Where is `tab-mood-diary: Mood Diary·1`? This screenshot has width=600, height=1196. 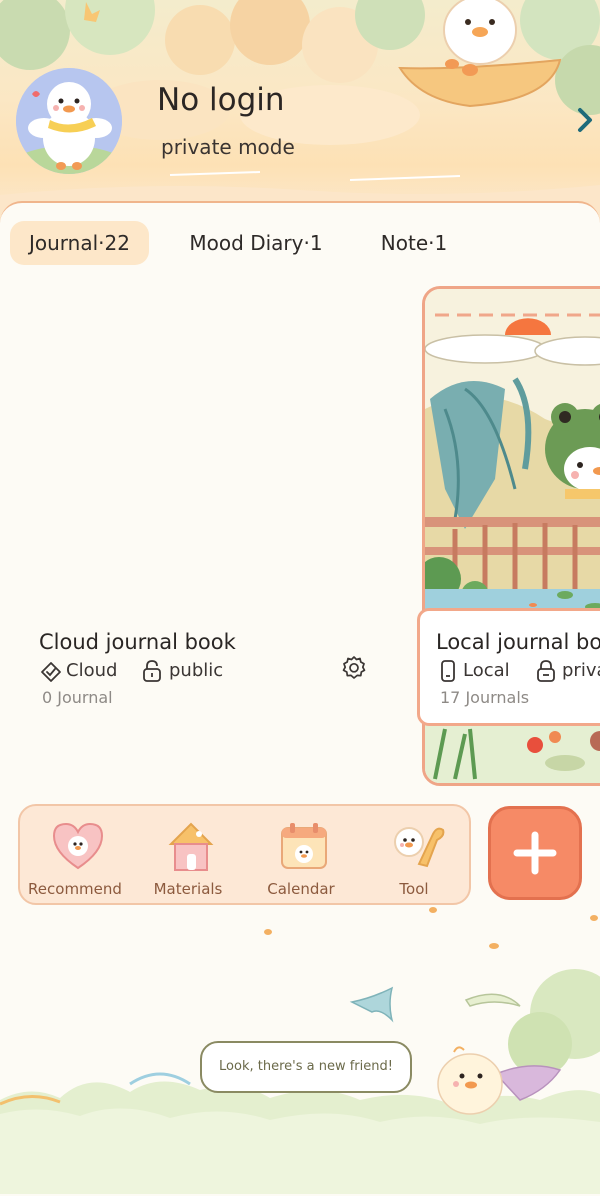
tab-mood-diary: Mood Diary·1 is located at coordinates (256, 243).